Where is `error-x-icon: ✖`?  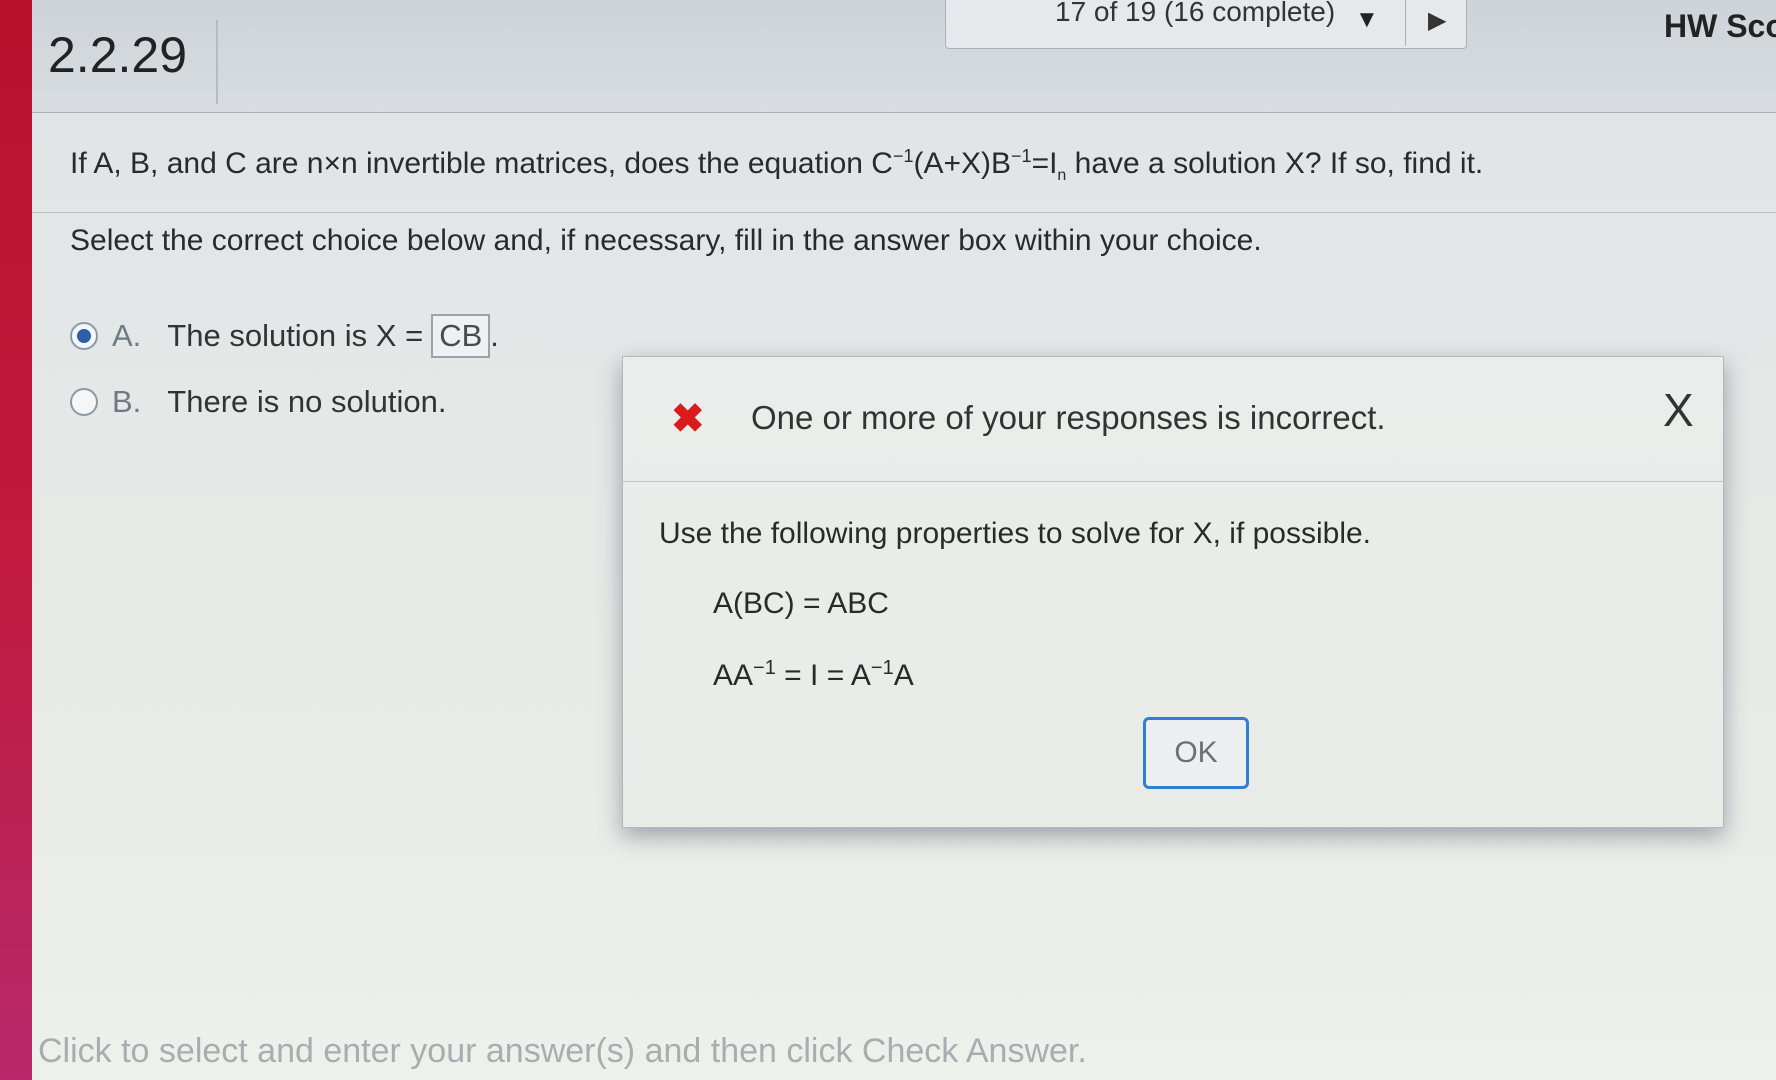
error-x-icon: ✖ is located at coordinates (688, 419).